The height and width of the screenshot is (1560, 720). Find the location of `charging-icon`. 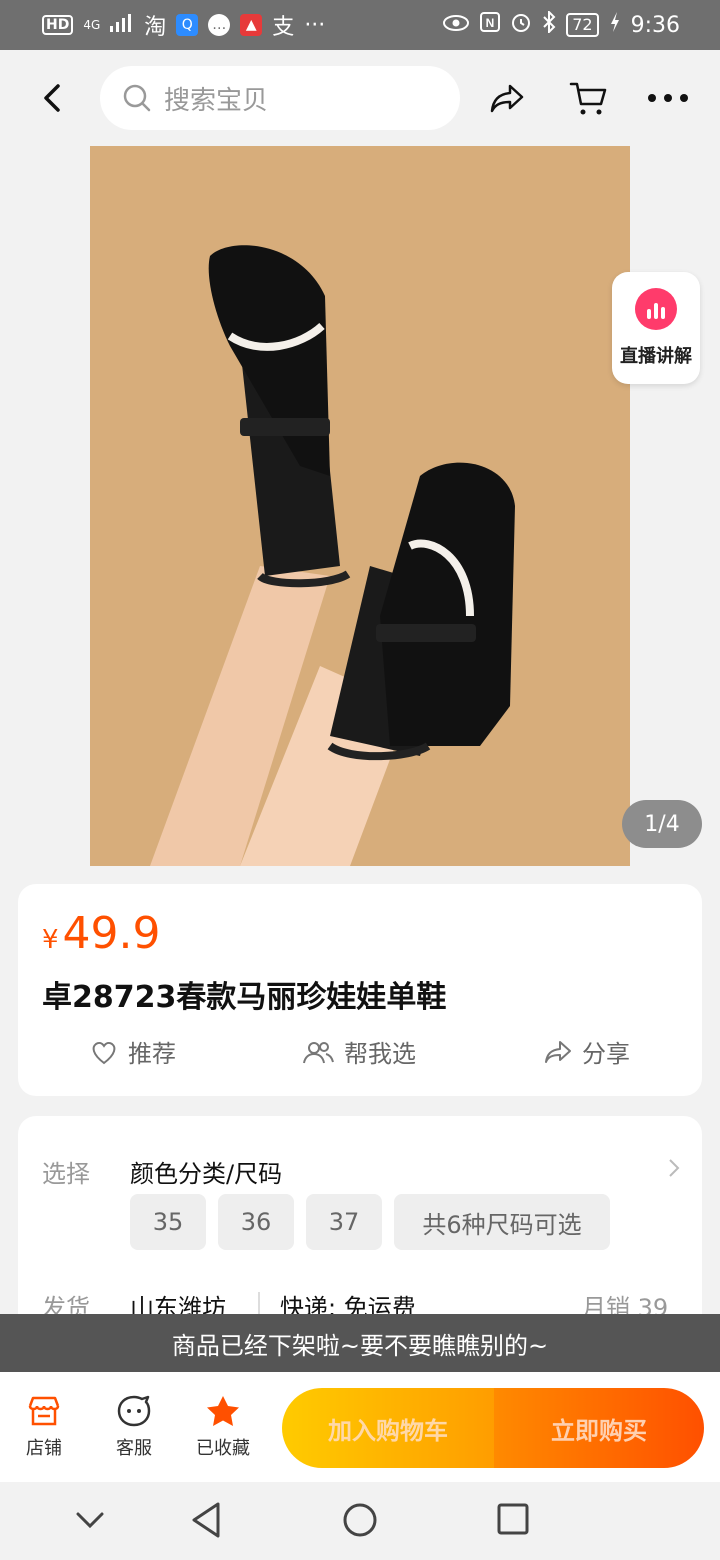

charging-icon is located at coordinates (615, 25).